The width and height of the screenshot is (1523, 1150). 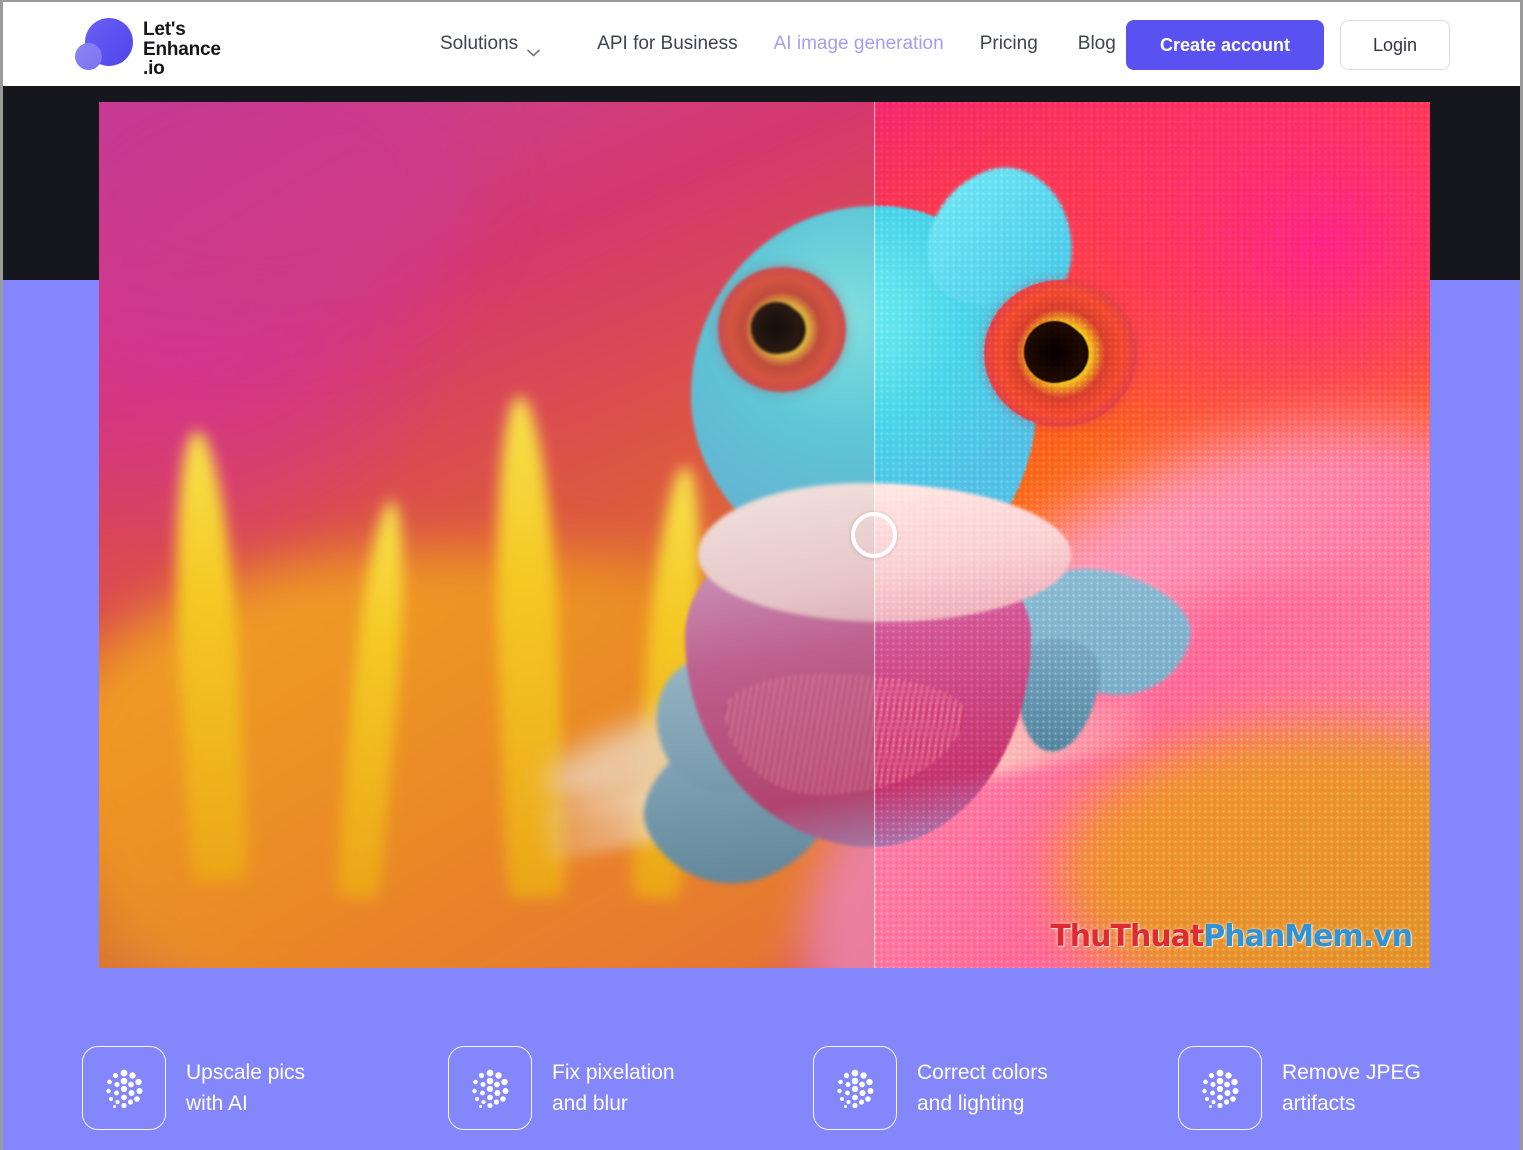 I want to click on nav-item-api-for-business: API for Business, so click(x=667, y=44).